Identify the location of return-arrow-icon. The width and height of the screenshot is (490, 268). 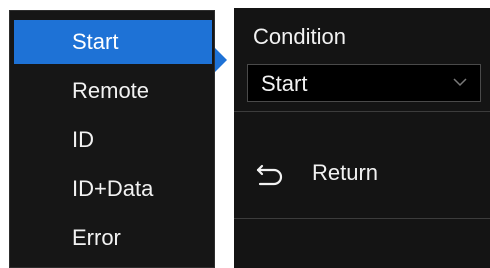
(269, 175).